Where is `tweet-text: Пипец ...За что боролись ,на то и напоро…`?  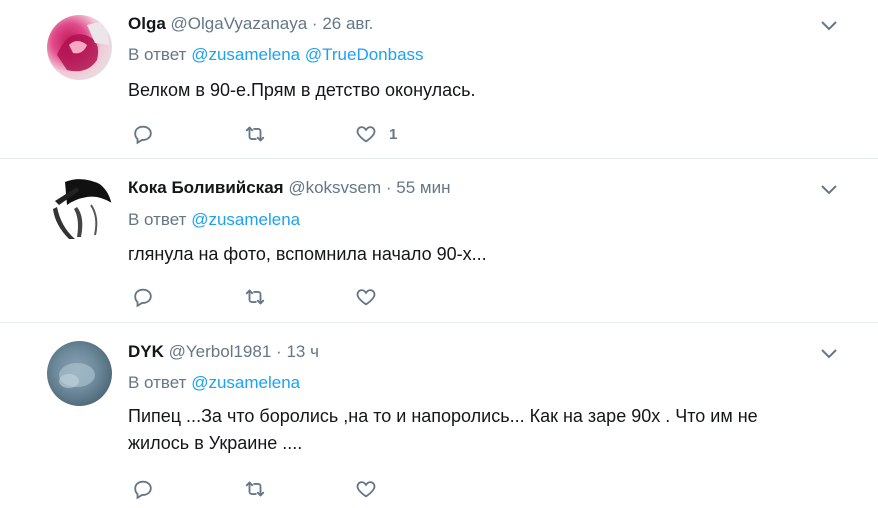 tweet-text: Пипец ...За что боролись ,на то и напоро… is located at coordinates (443, 429).